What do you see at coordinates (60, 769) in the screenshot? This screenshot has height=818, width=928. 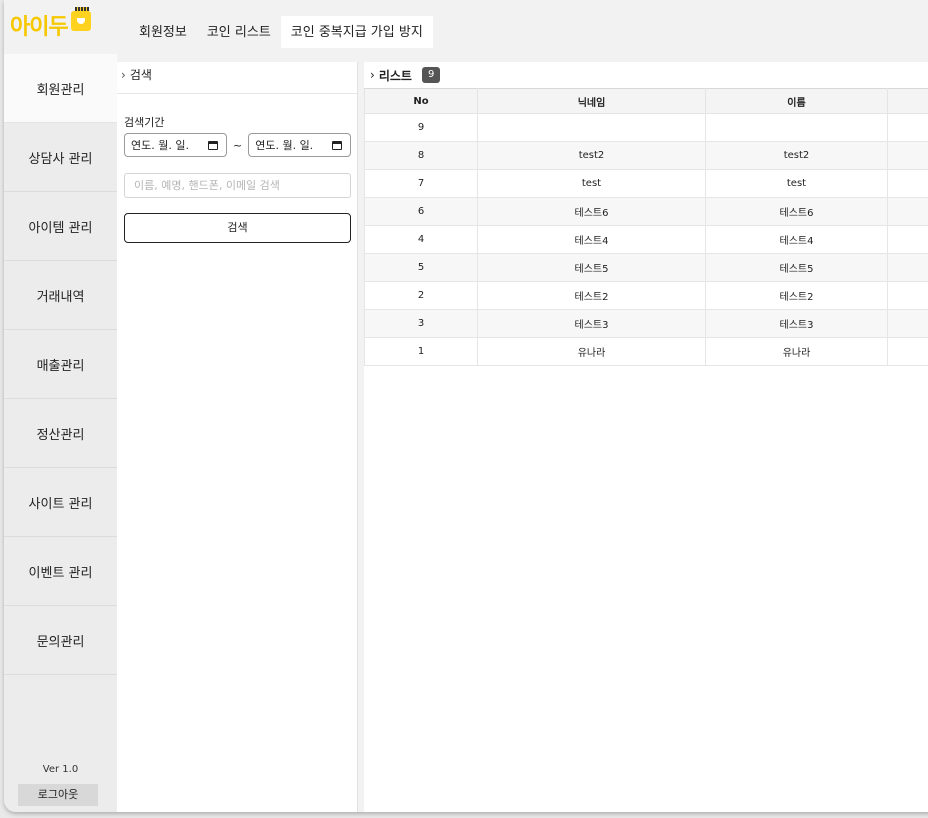 I see `version-label: Ver 1.0` at bounding box center [60, 769].